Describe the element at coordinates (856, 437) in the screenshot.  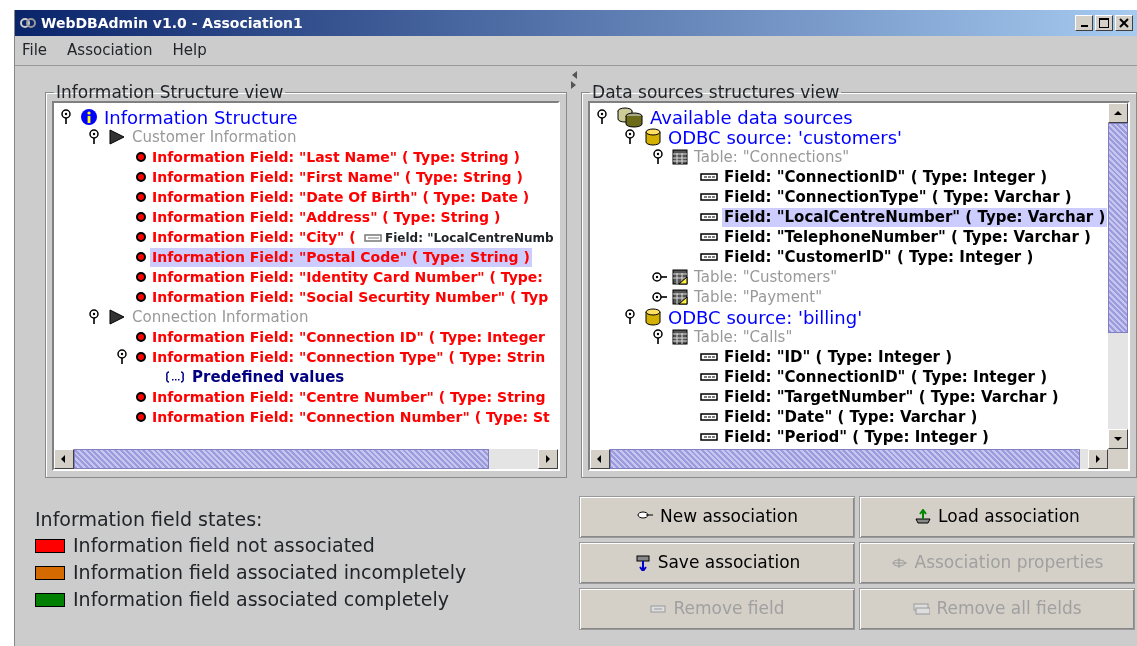
I see `tree-item: Field: "Period" ( Type: Integer )` at that location.